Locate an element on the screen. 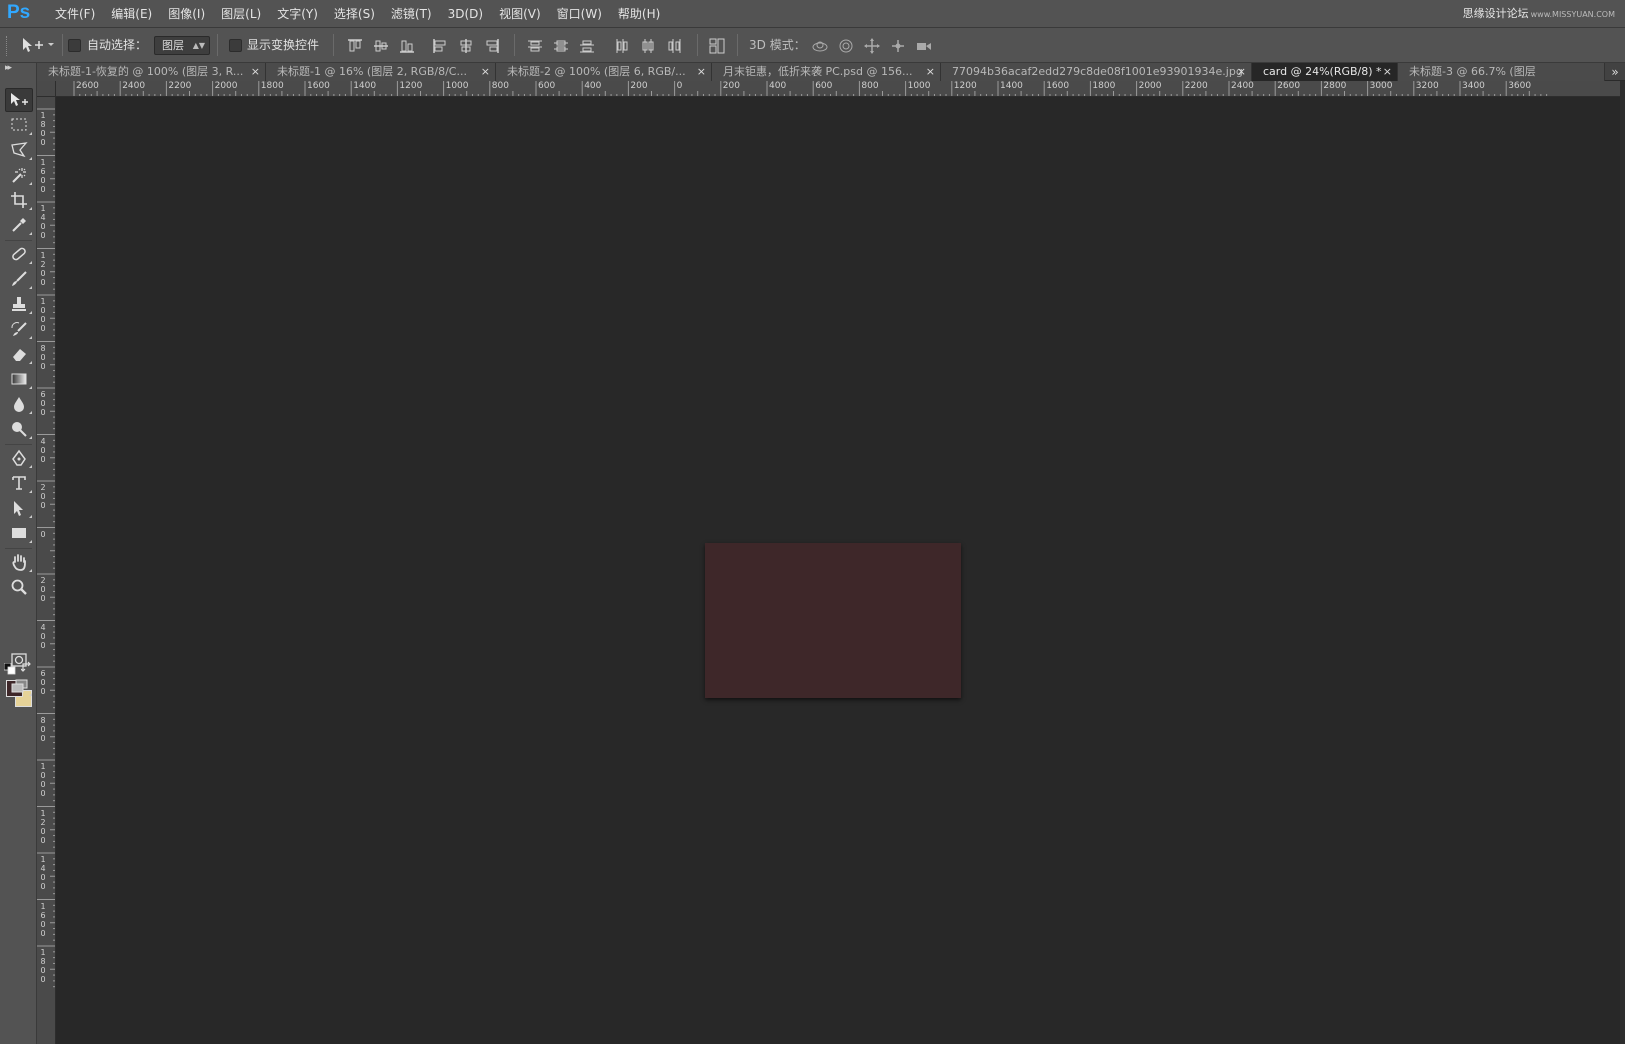 The image size is (1625, 1044). pen-icon is located at coordinates (19, 457).